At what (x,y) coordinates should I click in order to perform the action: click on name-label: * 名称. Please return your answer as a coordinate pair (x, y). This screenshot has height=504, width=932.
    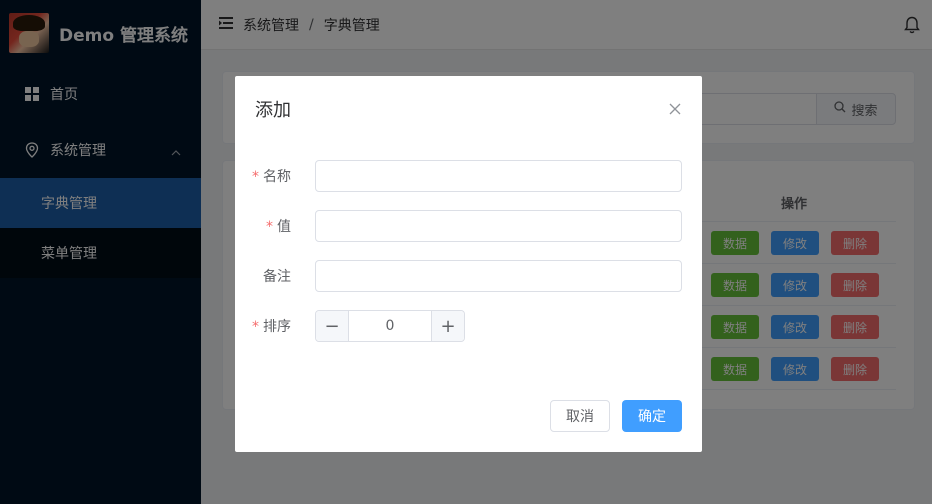
    Looking at the image, I should click on (269, 176).